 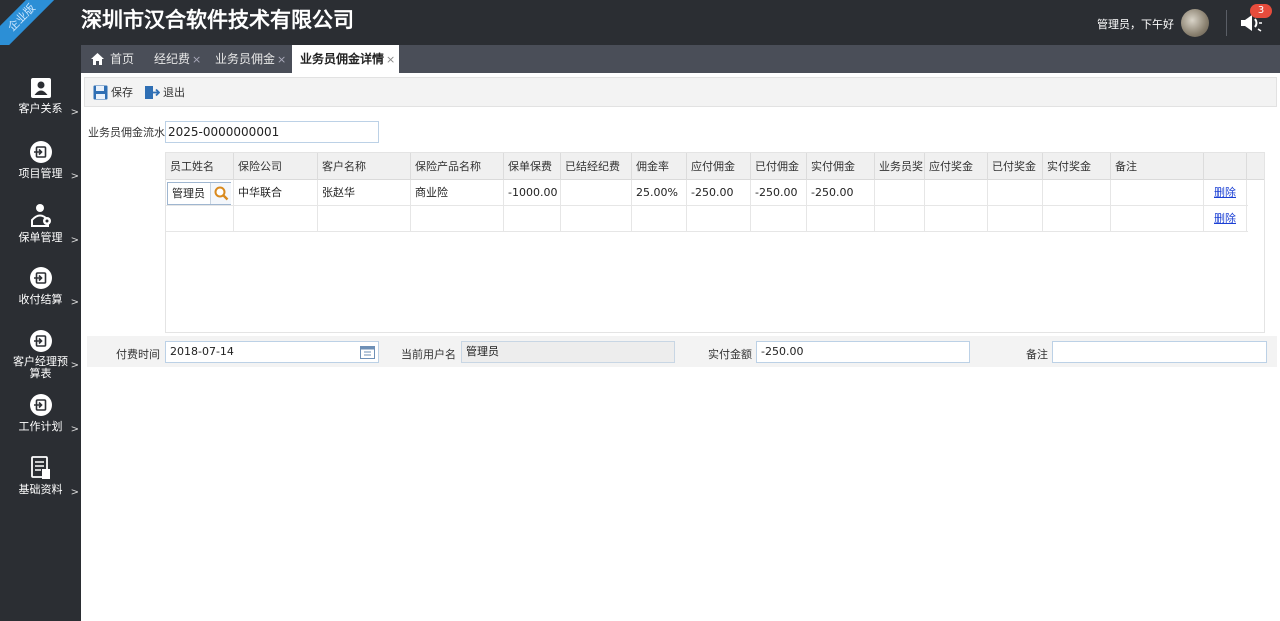 I want to click on paid-commission-cell: -250.00, so click(x=779, y=193).